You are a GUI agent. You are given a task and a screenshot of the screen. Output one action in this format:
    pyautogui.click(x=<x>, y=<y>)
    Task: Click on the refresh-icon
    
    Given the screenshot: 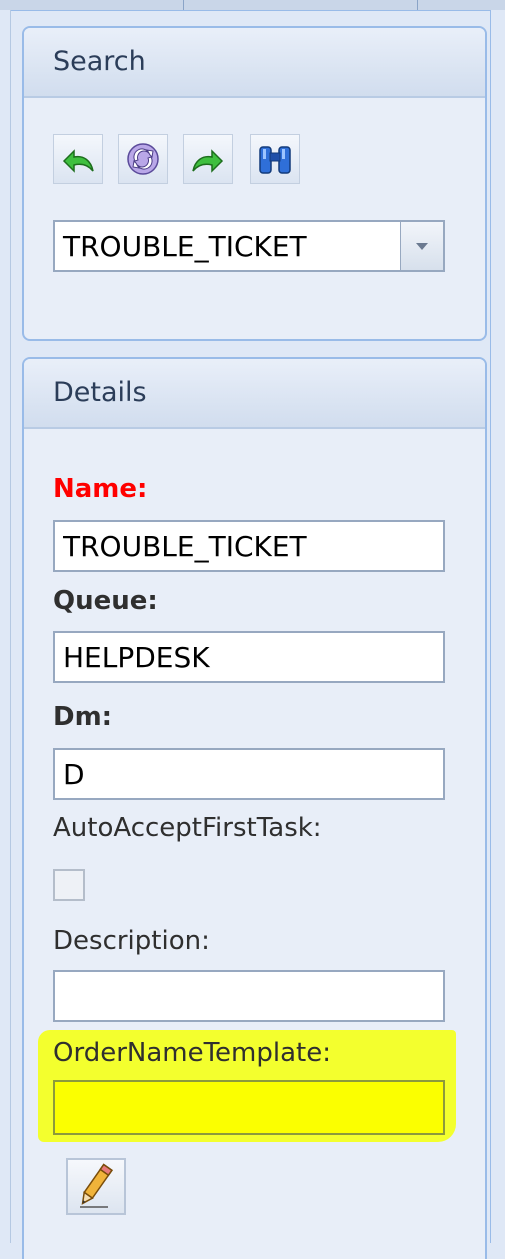 What is the action you would take?
    pyautogui.click(x=143, y=159)
    